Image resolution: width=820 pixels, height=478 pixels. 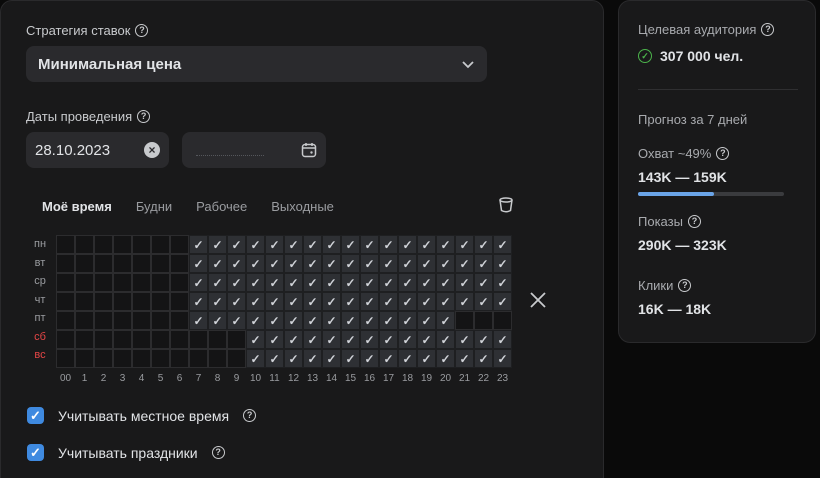 What do you see at coordinates (142, 415) in the screenshot?
I see `local-time-checkbox: Учитывать местное время ?` at bounding box center [142, 415].